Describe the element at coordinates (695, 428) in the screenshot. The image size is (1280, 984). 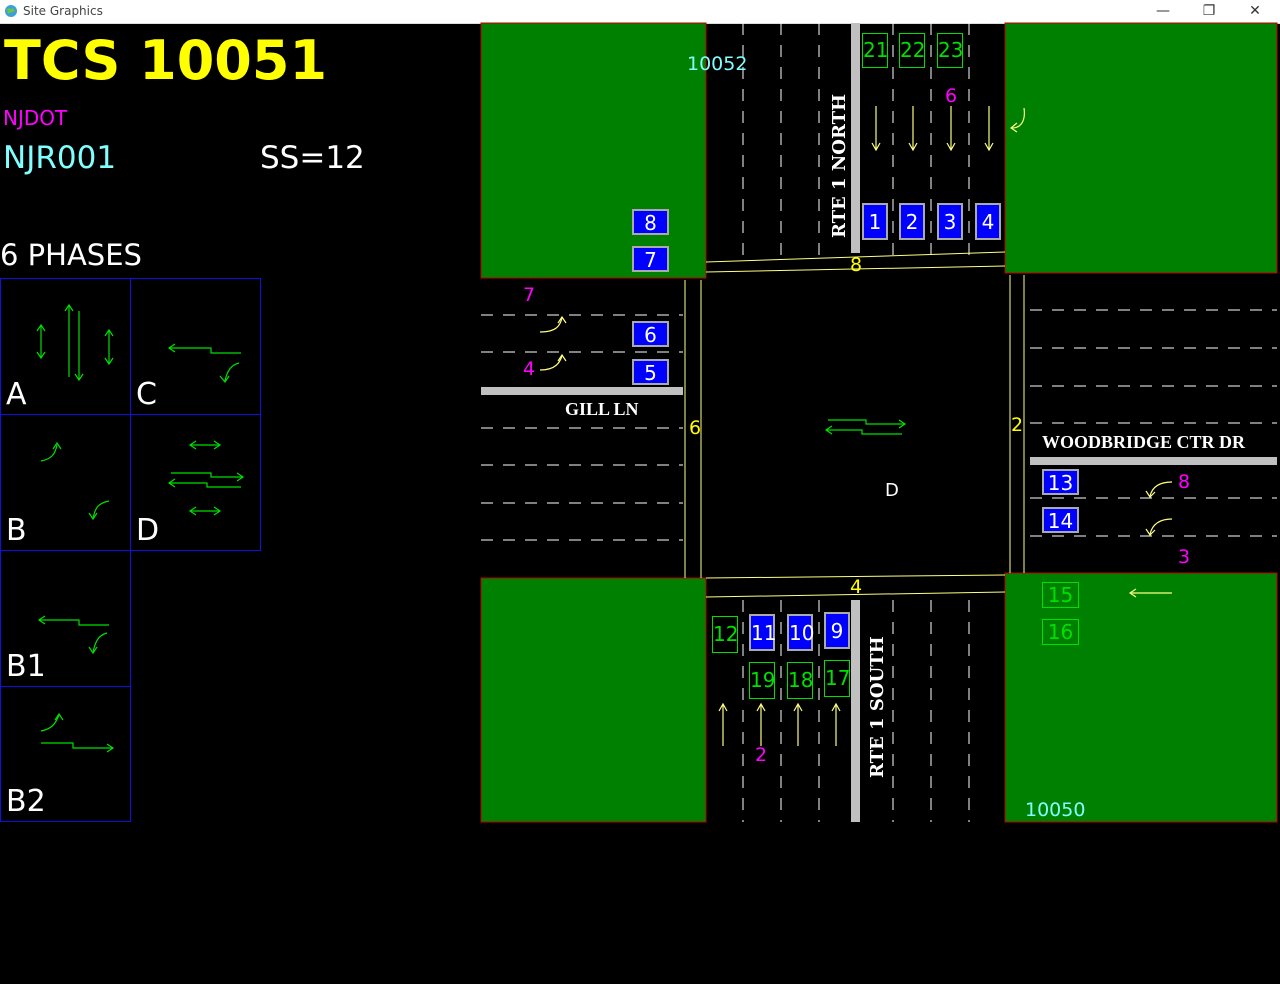
I see `approach-number-west: 6` at that location.